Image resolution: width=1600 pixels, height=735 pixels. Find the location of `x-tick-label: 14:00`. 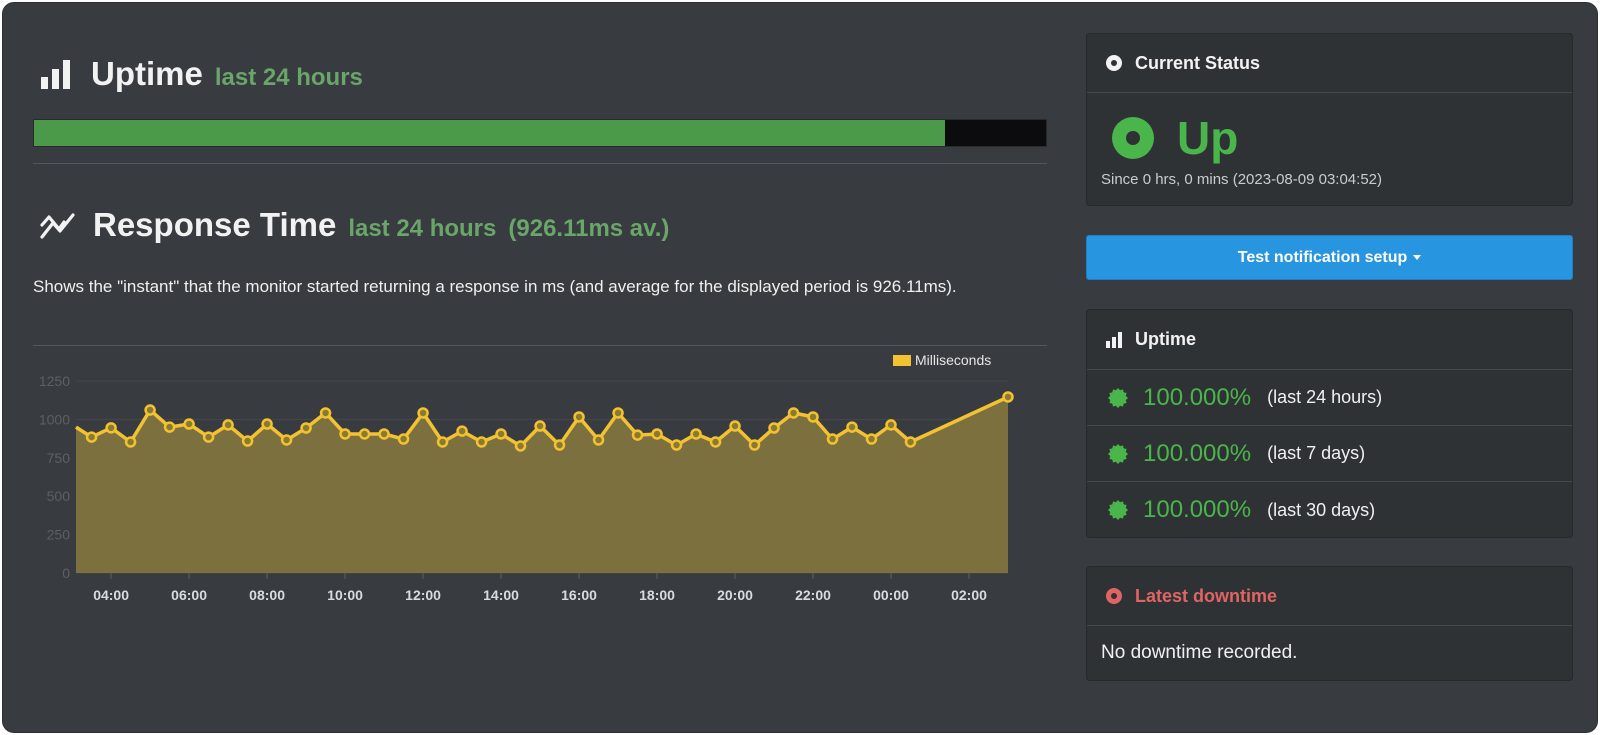

x-tick-label: 14:00 is located at coordinates (501, 595).